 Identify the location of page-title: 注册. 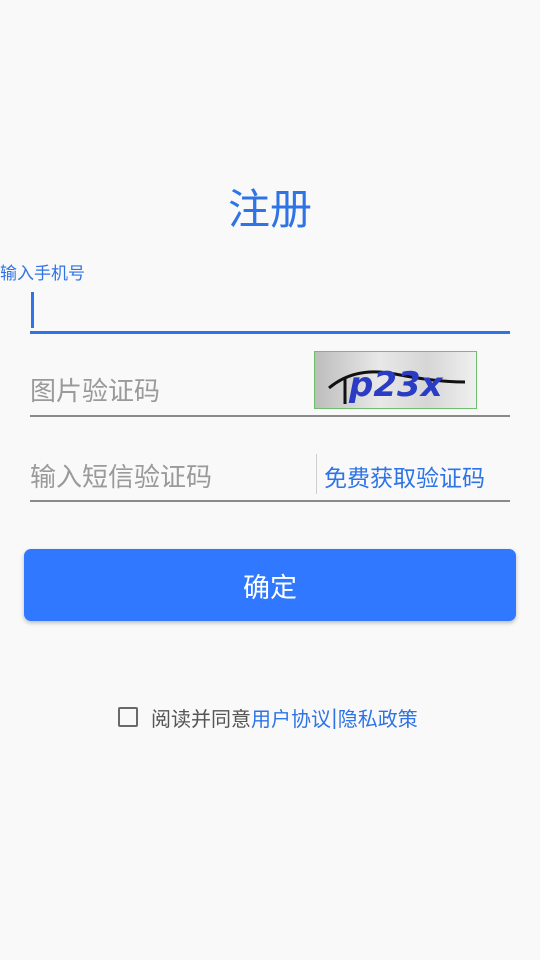
(269, 209).